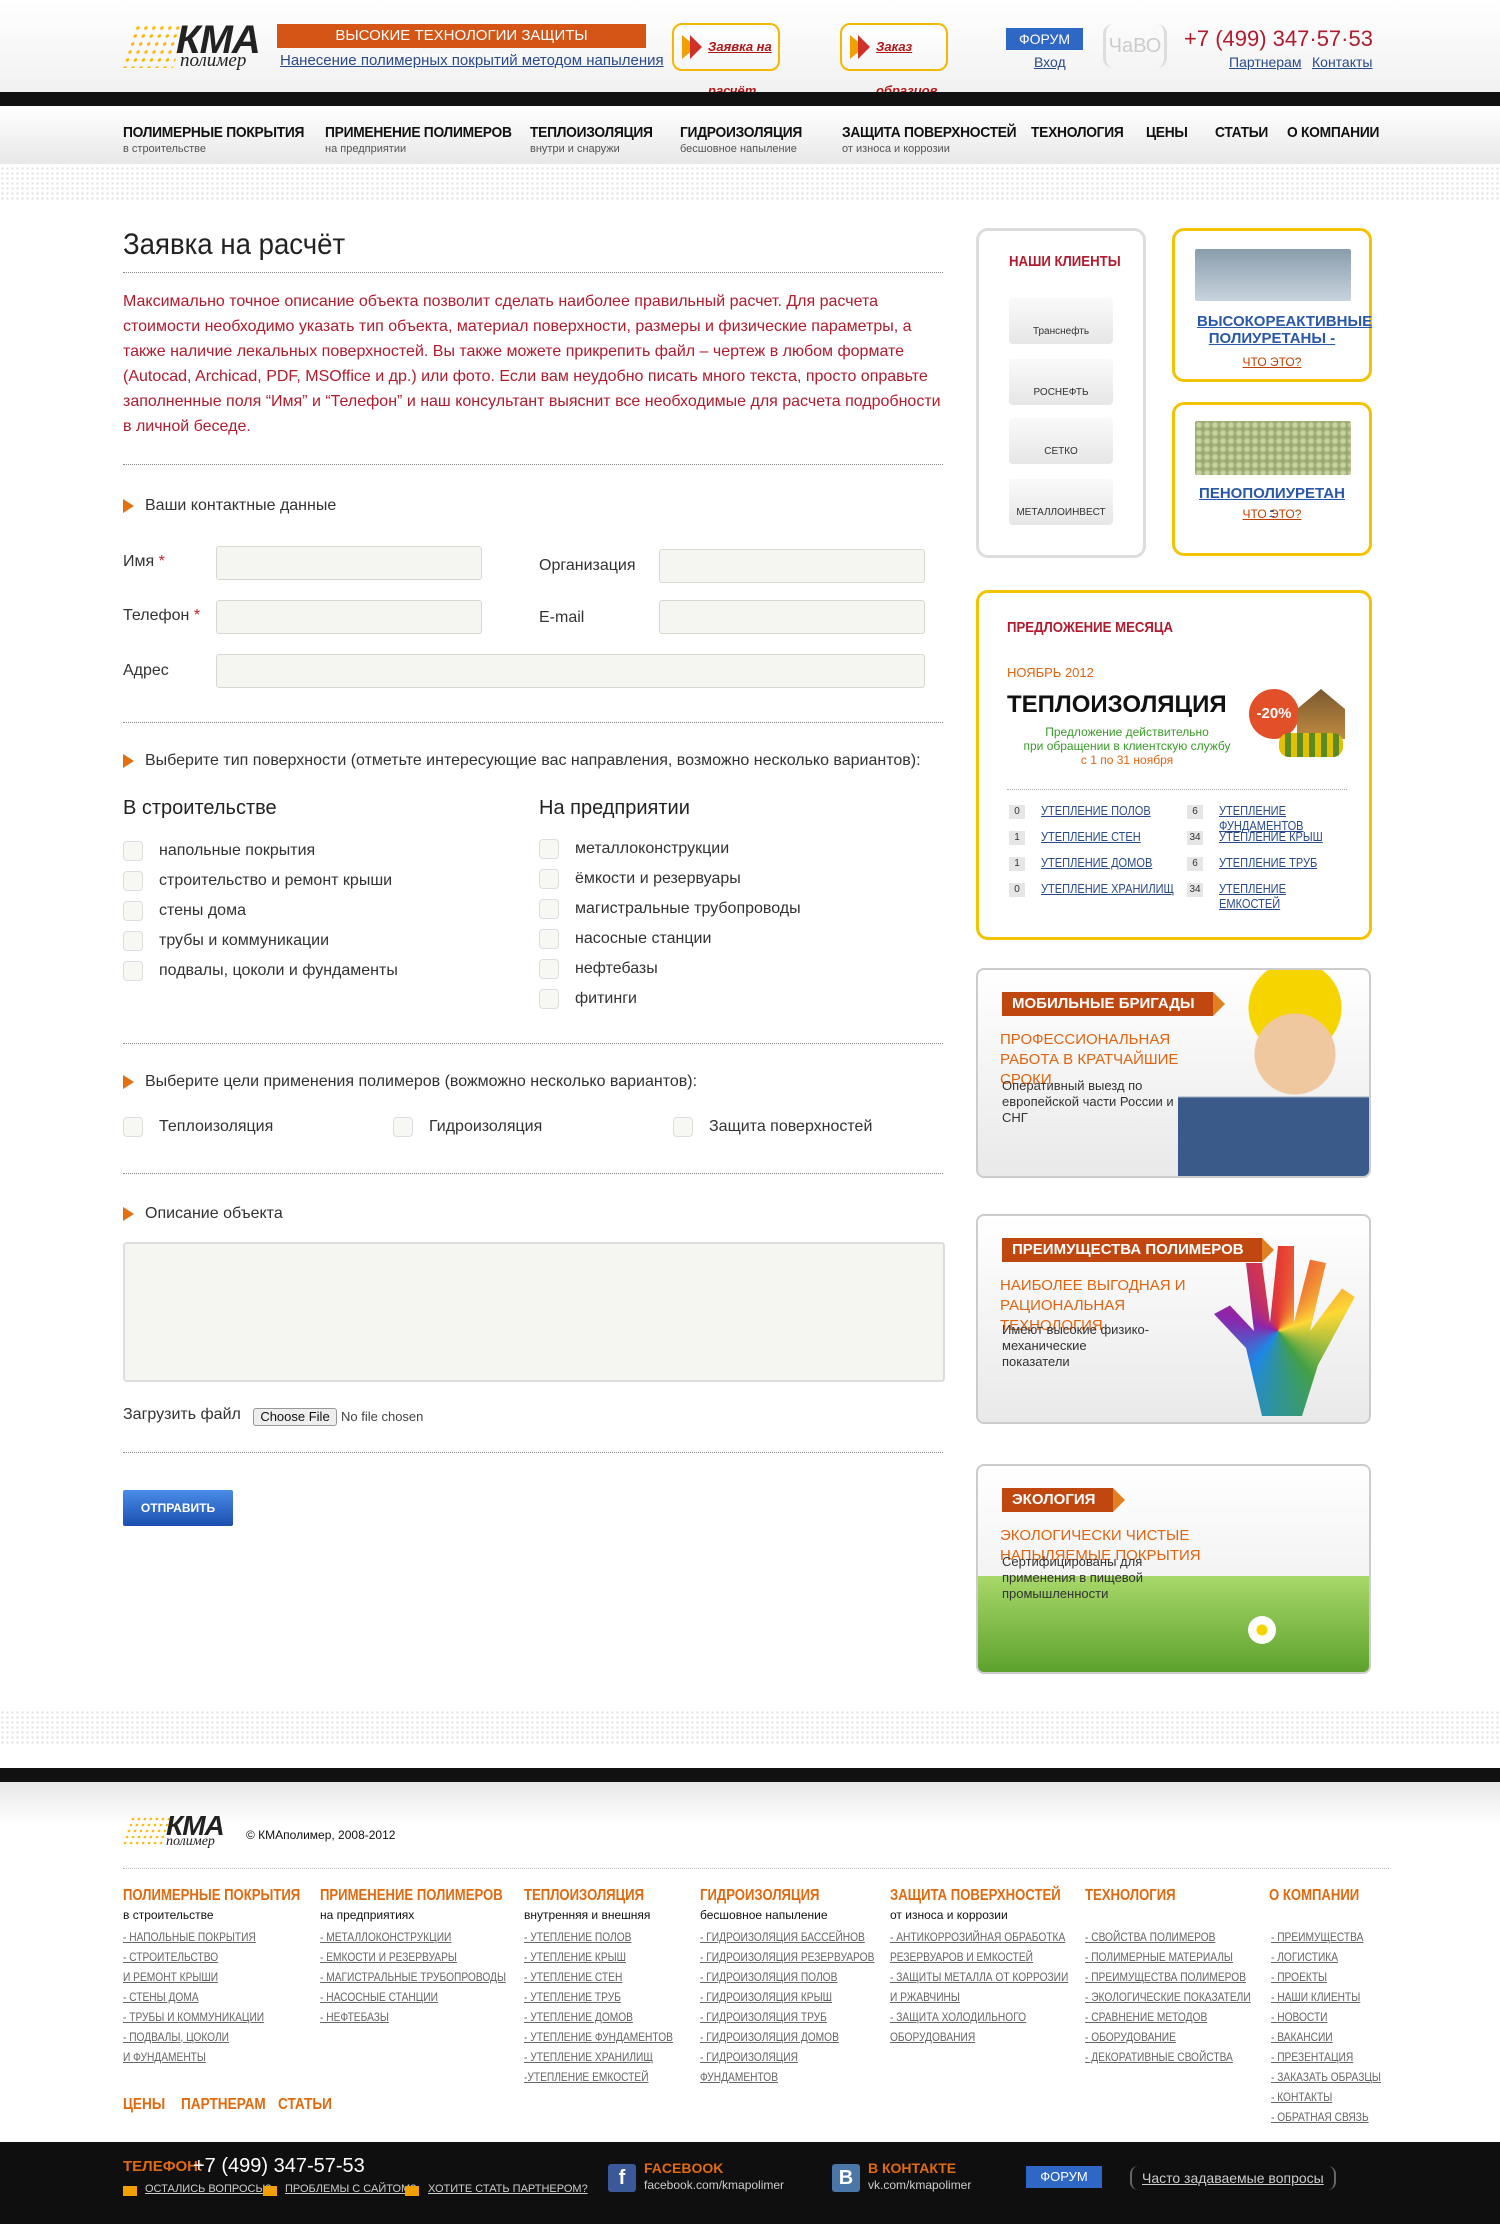 This screenshot has width=1500, height=2224. Describe the element at coordinates (1091, 836) in the screenshot. I see `offer-link: УТЕПЛЕНИЕ СТЕН` at that location.